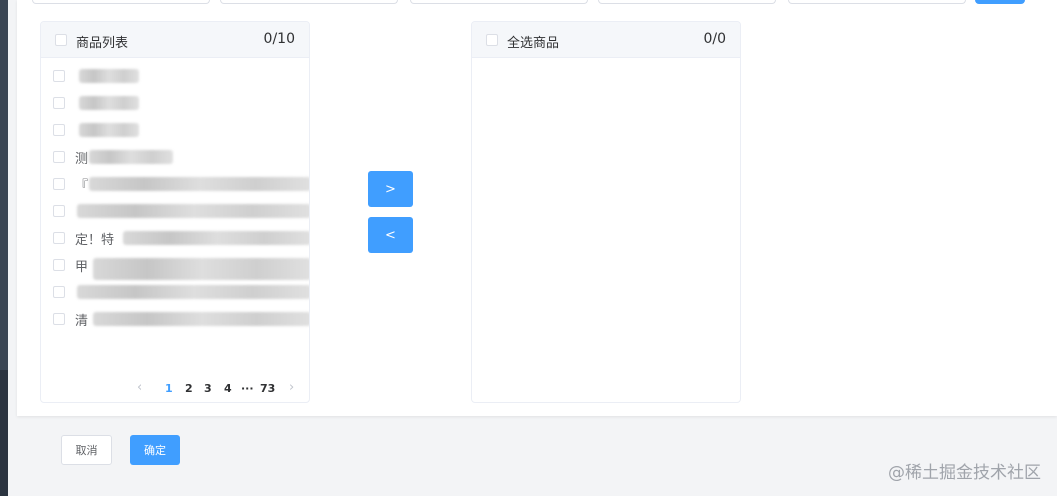  Describe the element at coordinates (175, 389) in the screenshot. I see `pagination: ‹ 1 2 3 4 ··· 73 ›` at that location.